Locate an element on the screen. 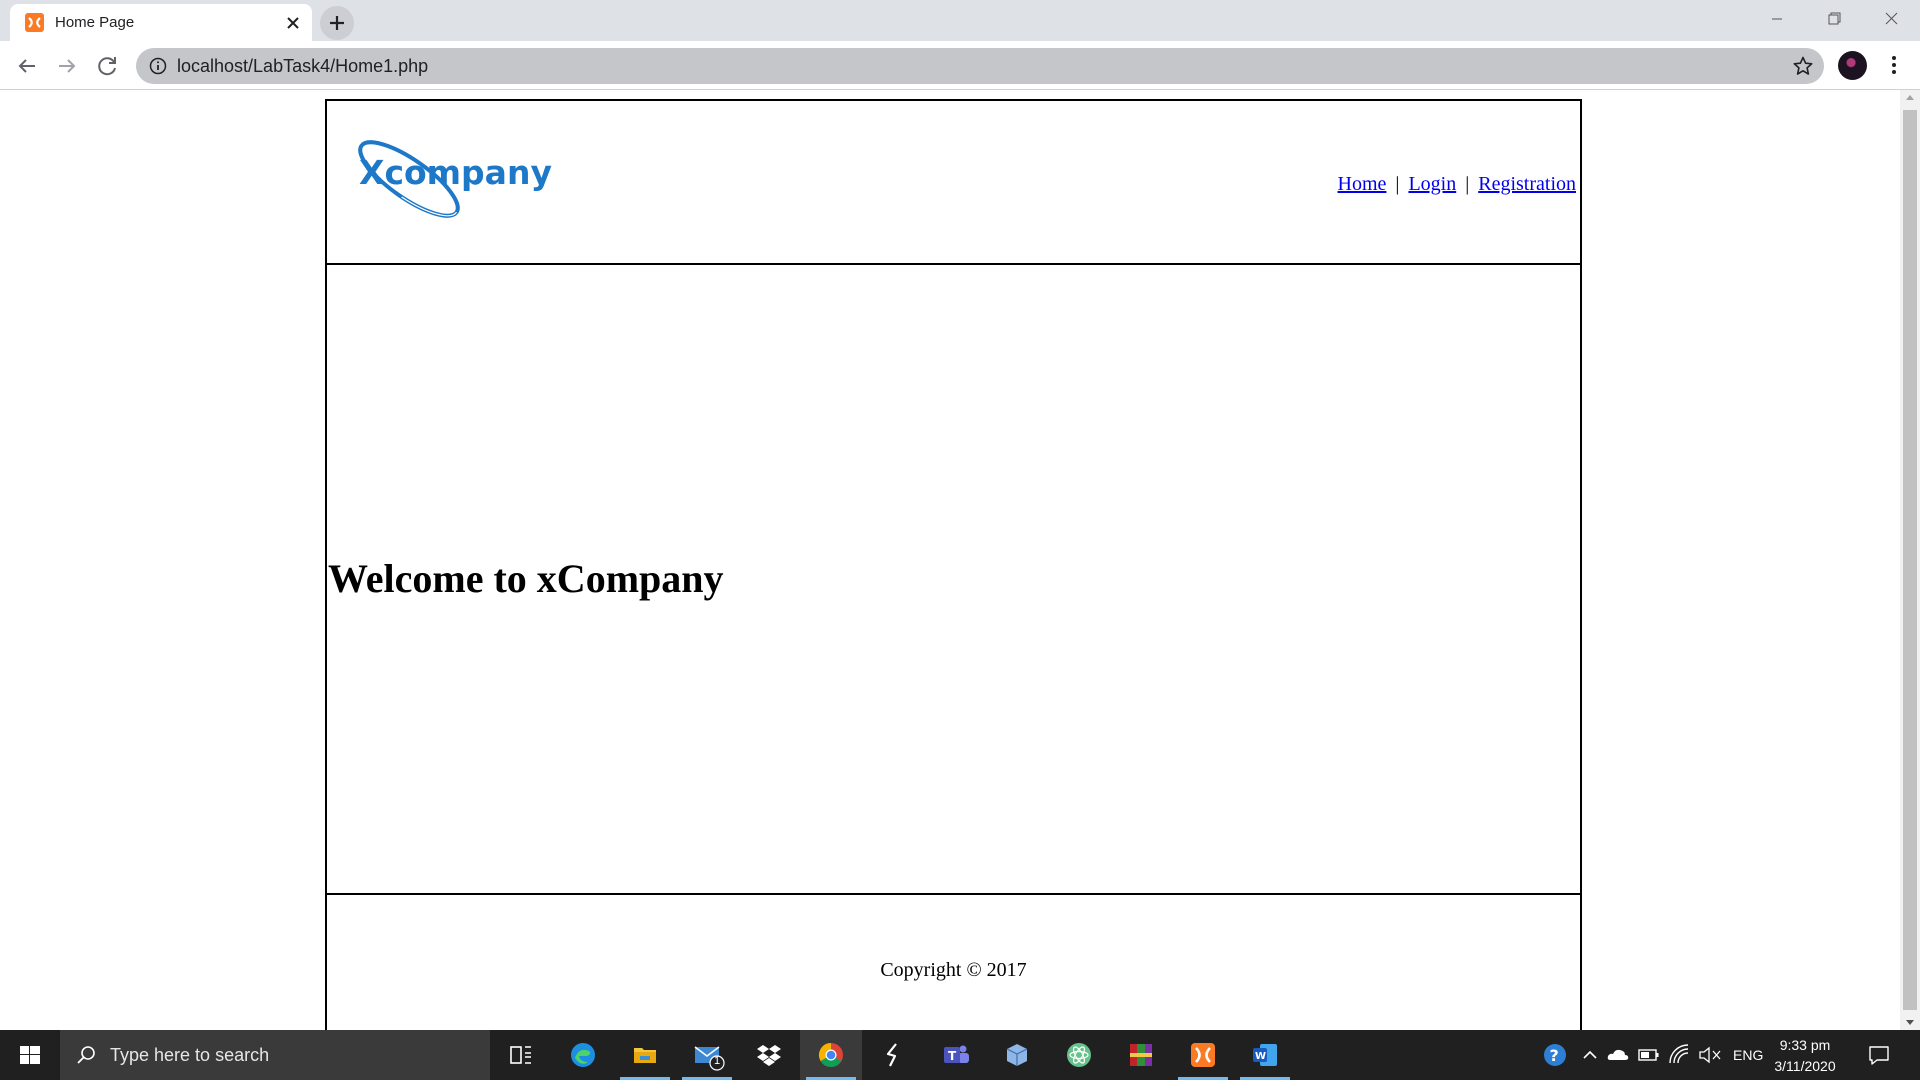  tray-volume is located at coordinates (1710, 1055).